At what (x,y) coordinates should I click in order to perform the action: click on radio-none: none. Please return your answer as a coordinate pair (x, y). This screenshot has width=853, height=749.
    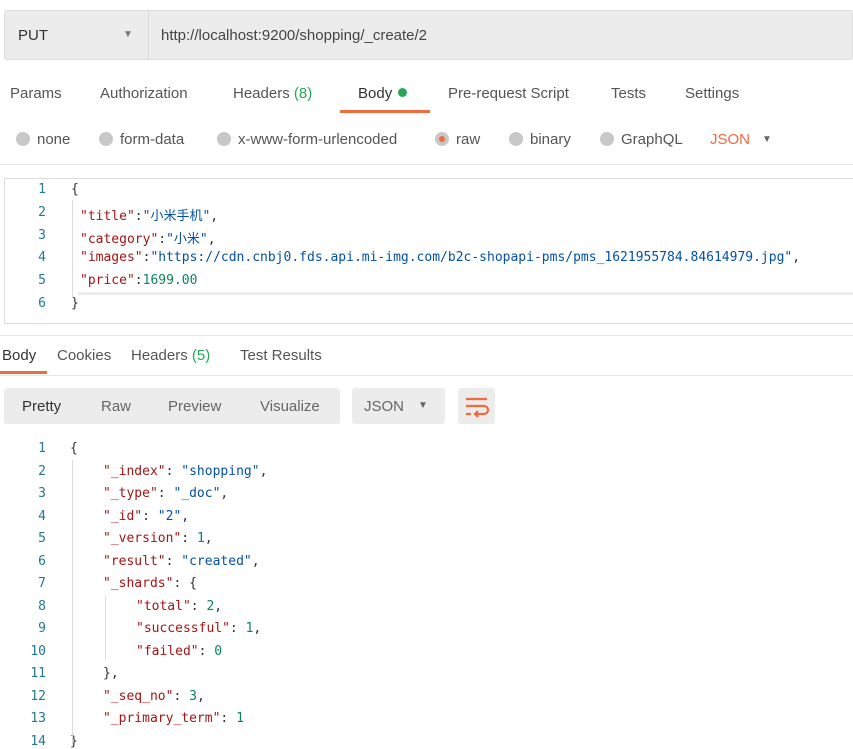
    Looking at the image, I should click on (43, 139).